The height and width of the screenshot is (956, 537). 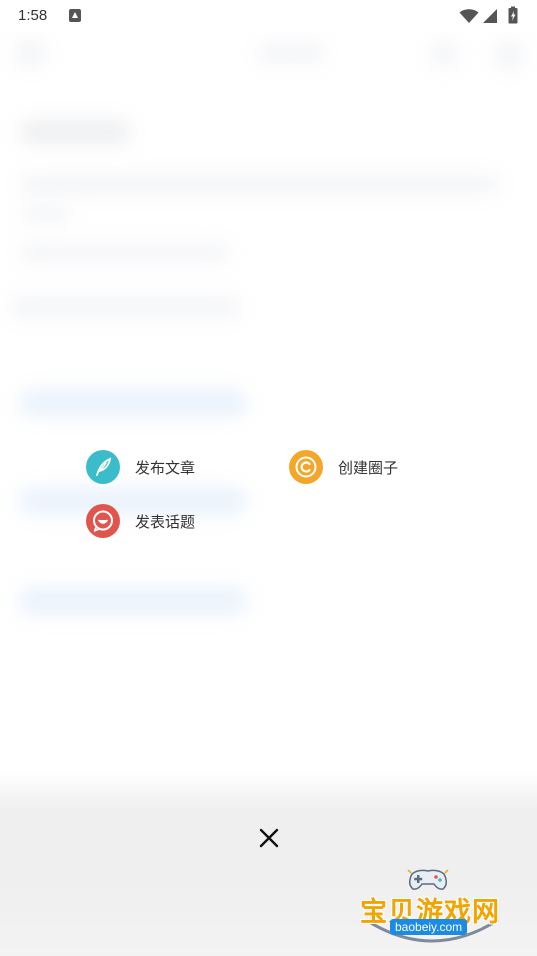 I want to click on battery-charging-icon, so click(x=513, y=15).